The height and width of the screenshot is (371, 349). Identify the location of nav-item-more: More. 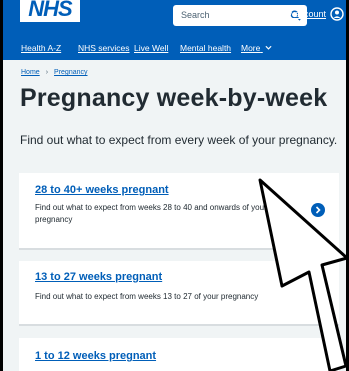
(256, 48).